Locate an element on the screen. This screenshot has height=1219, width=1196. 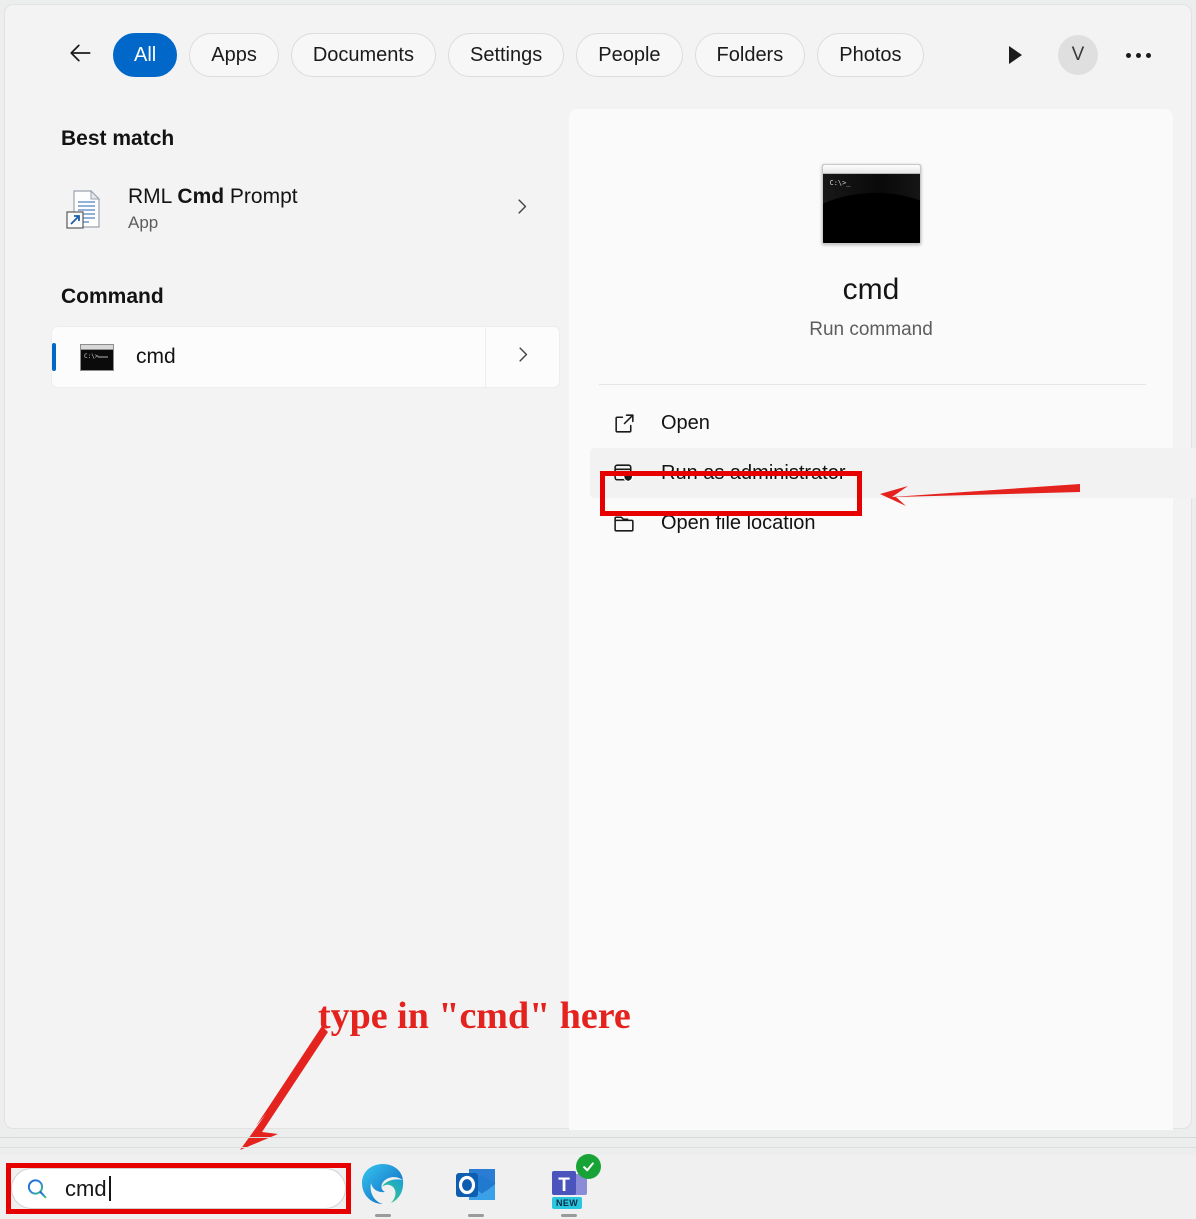
annotation-callout-text: type in "cmd" here is located at coordinates (474, 1016).